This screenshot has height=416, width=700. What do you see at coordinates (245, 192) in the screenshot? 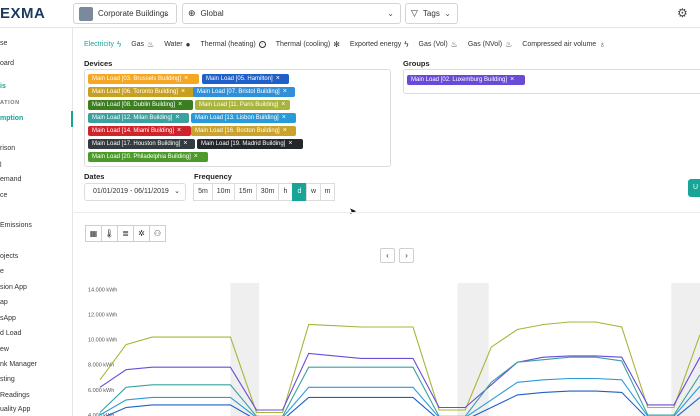
I see `frequency-option-15m: 15m` at bounding box center [245, 192].